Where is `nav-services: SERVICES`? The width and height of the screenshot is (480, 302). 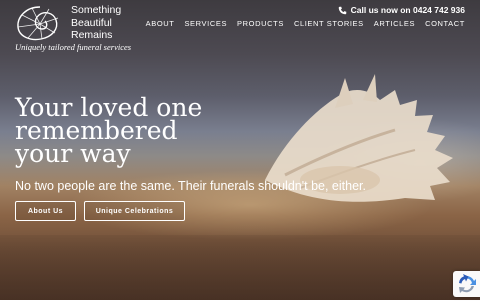 nav-services: SERVICES is located at coordinates (205, 23).